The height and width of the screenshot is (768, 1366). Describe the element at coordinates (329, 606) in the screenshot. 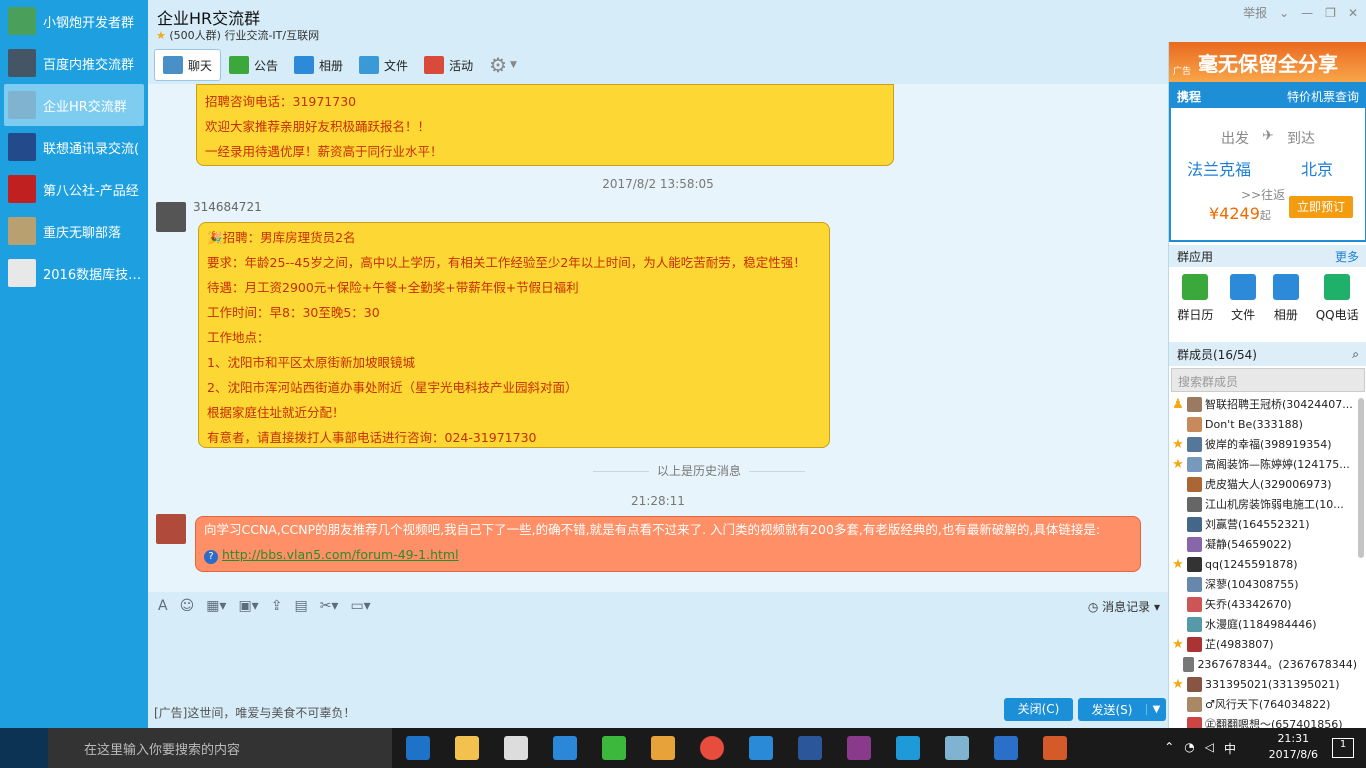

I see `scissors-icon: ✂▾` at that location.